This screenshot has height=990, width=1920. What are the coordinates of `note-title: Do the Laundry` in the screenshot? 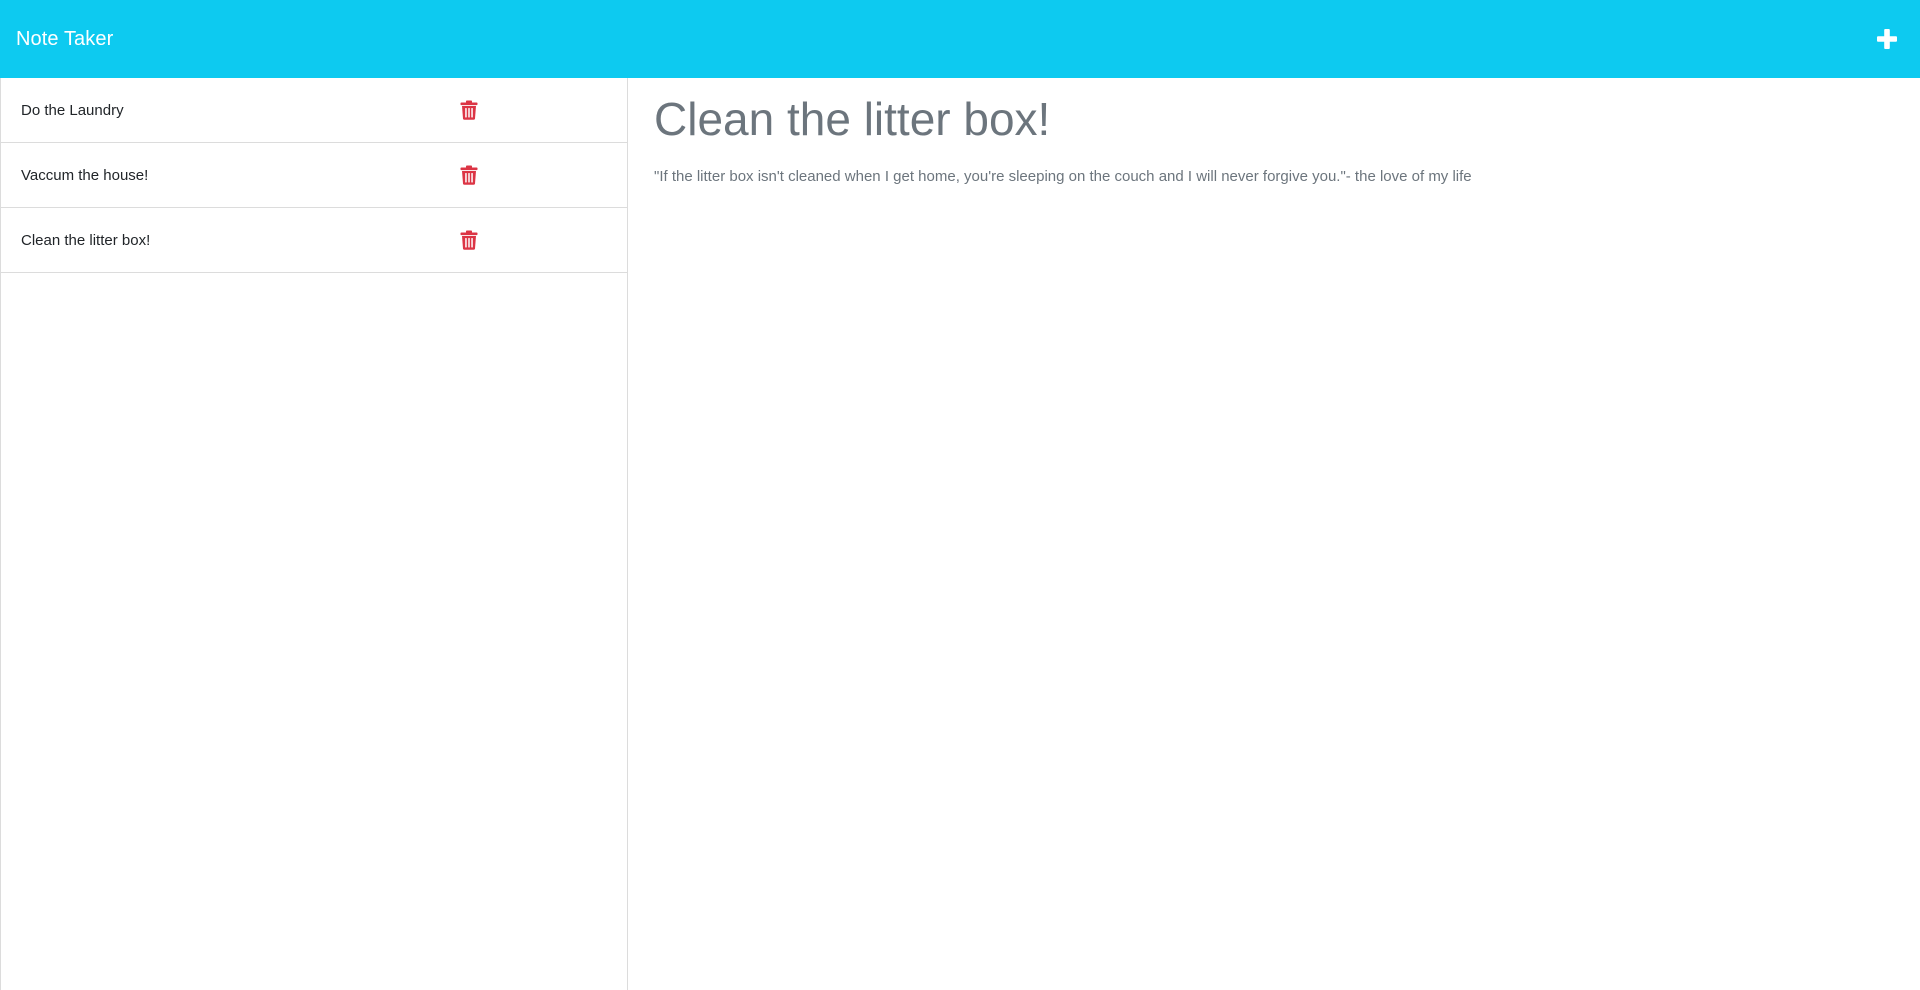 It's located at (72, 110).